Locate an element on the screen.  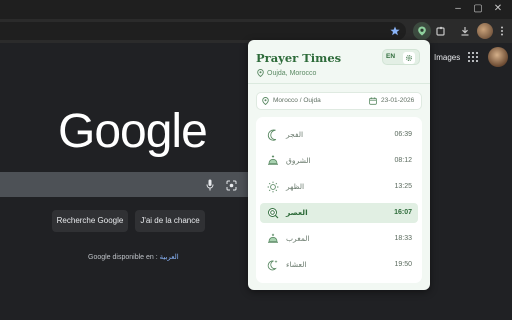
prayer-time: 16:07 is located at coordinates (403, 212).